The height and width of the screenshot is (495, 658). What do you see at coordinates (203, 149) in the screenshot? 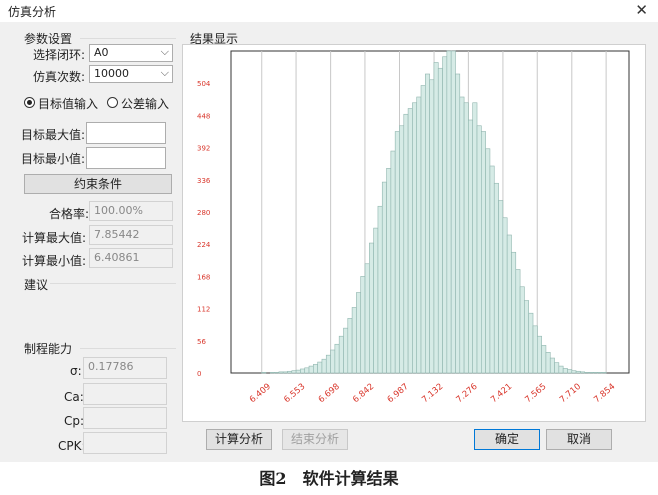
I see `y-tick-label: 392` at bounding box center [203, 149].